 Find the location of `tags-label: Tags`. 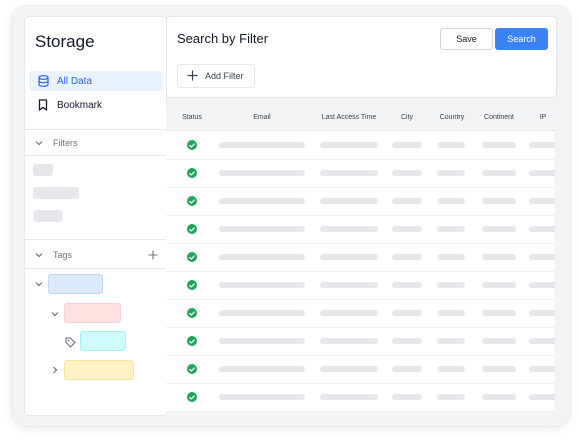

tags-label: Tags is located at coordinates (63, 255).